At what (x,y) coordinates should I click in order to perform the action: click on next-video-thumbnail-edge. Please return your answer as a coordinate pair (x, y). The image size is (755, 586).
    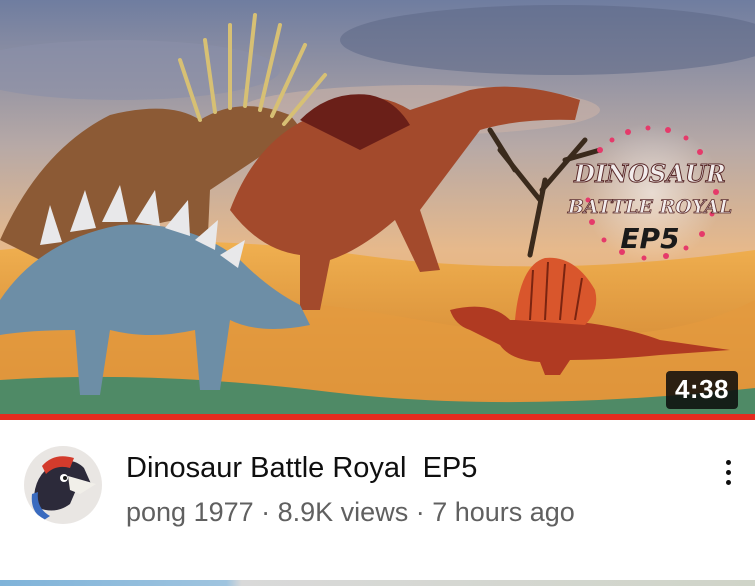
    Looking at the image, I should click on (377, 583).